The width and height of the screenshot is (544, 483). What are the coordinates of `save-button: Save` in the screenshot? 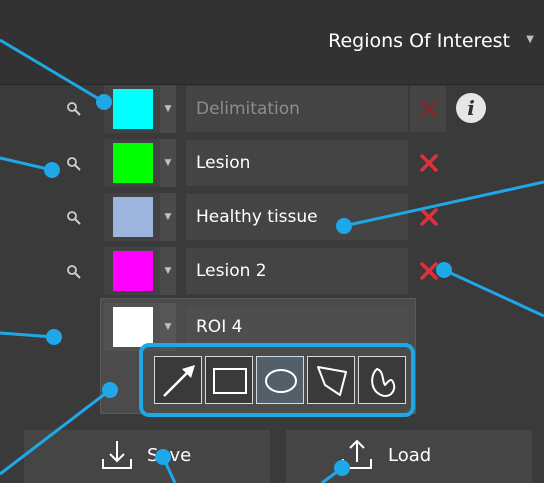 It's located at (147, 456).